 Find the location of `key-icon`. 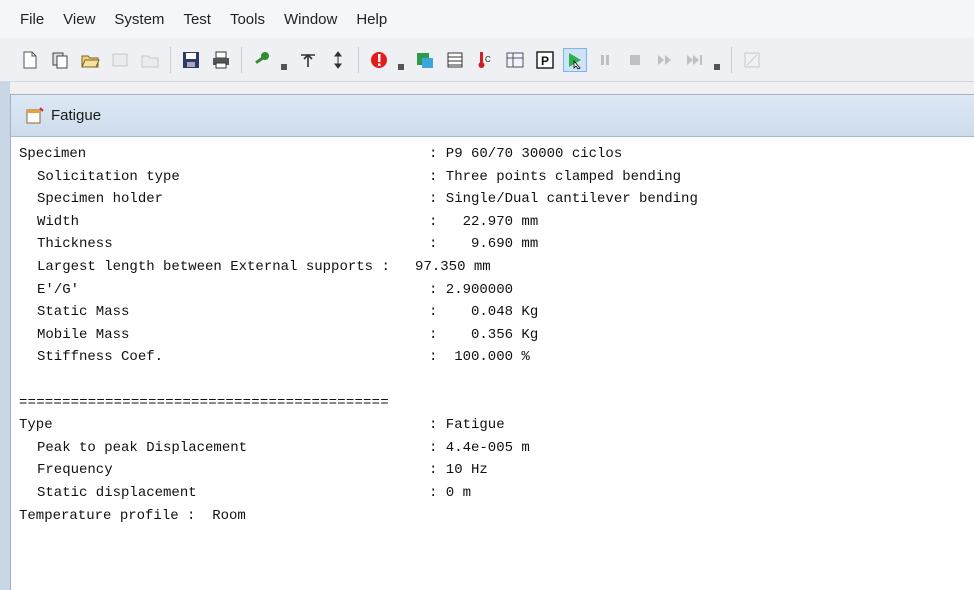

key-icon is located at coordinates (262, 60).